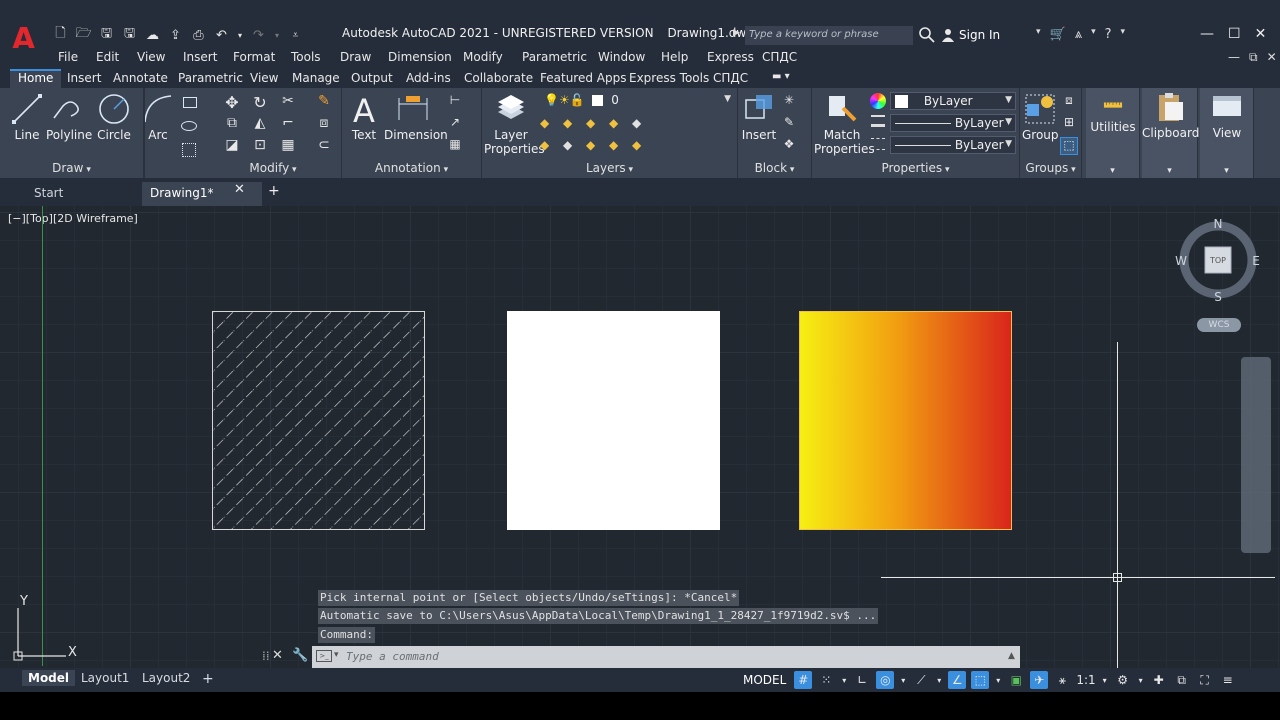  Describe the element at coordinates (789, 102) in the screenshot. I see `create-block-icon: ✳` at that location.